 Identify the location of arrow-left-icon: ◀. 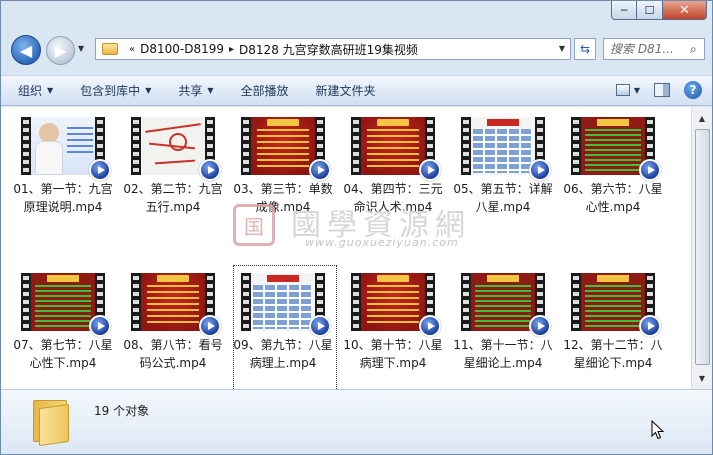
(26, 50).